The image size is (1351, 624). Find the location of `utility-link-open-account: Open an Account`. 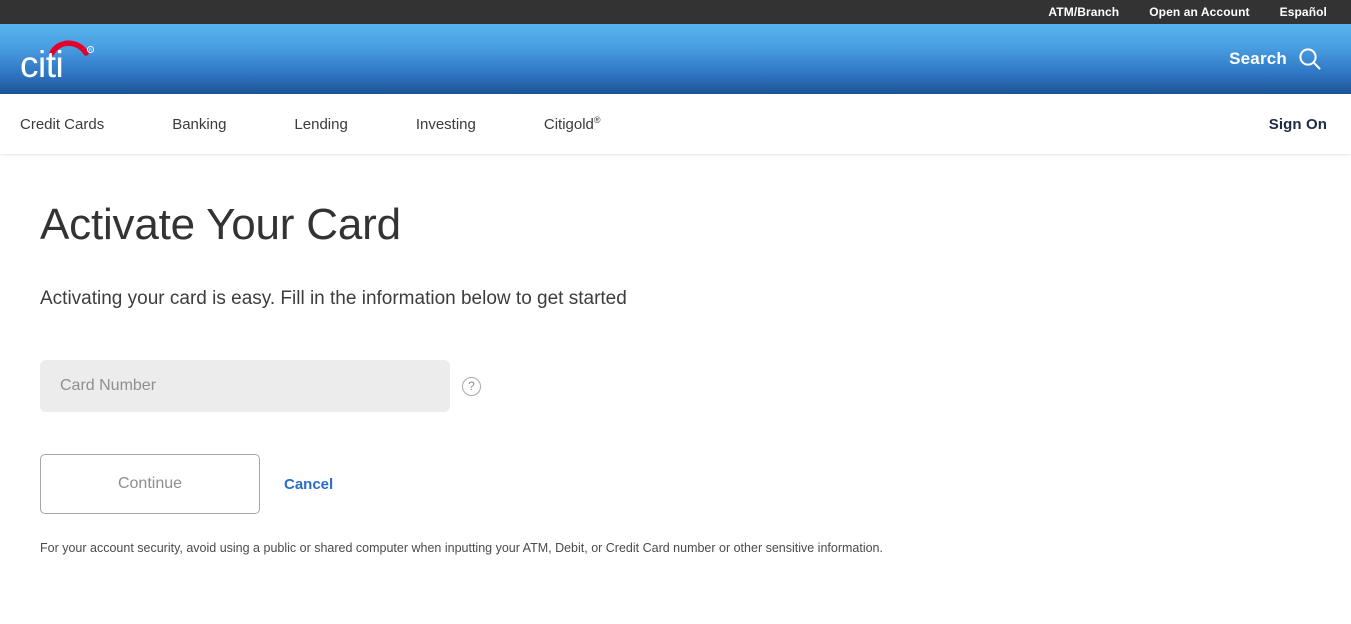

utility-link-open-account: Open an Account is located at coordinates (1199, 12).